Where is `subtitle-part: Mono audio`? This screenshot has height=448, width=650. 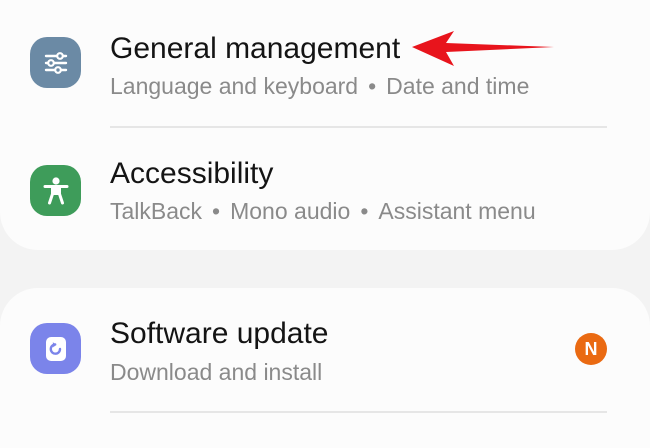
subtitle-part: Mono audio is located at coordinates (290, 211).